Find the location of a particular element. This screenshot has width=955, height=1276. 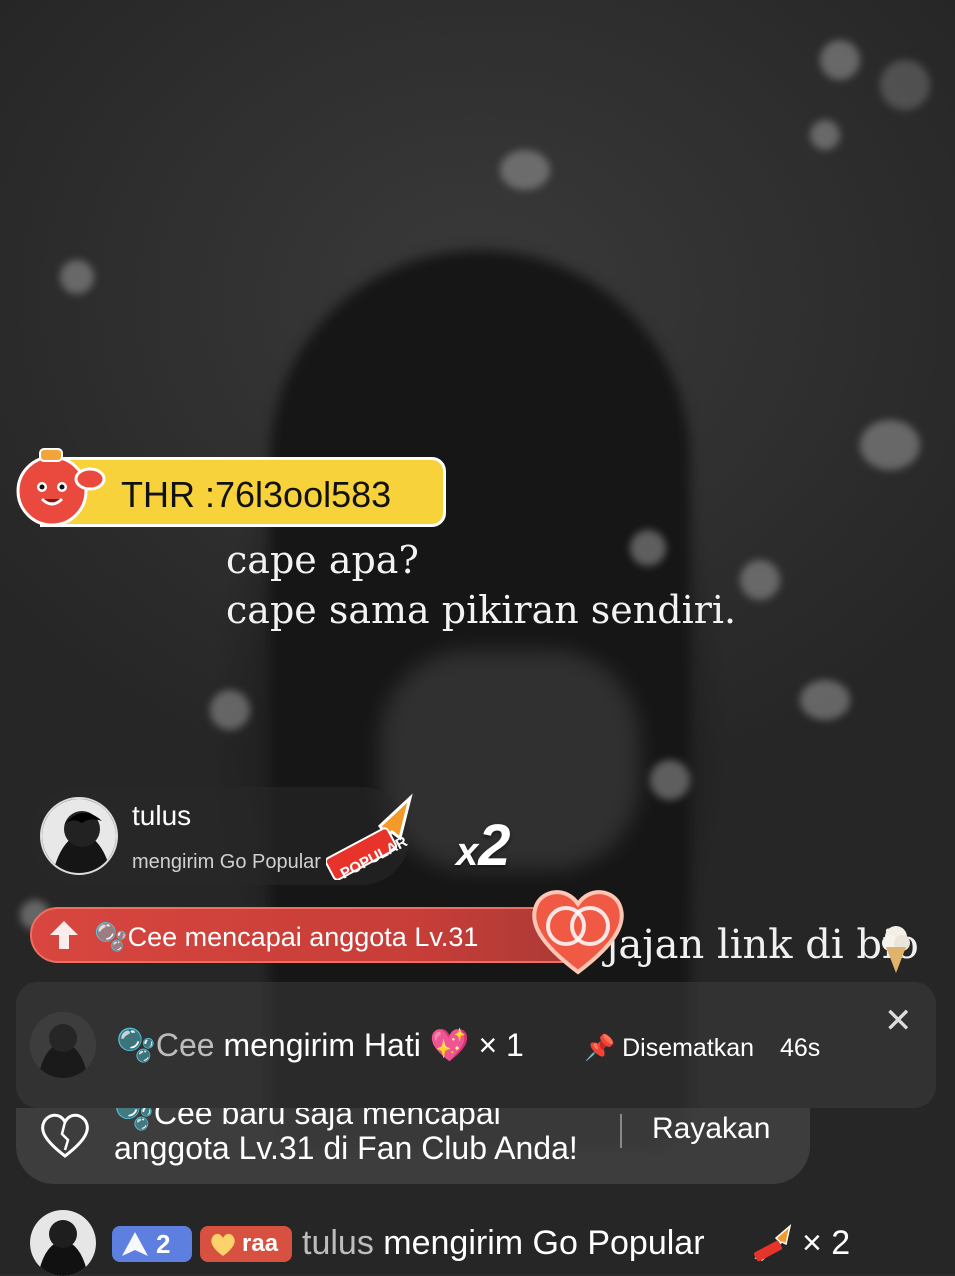

pinned-message-text: 🫧Cee mengirim Hati 💖 × 1 is located at coordinates (320, 1045).